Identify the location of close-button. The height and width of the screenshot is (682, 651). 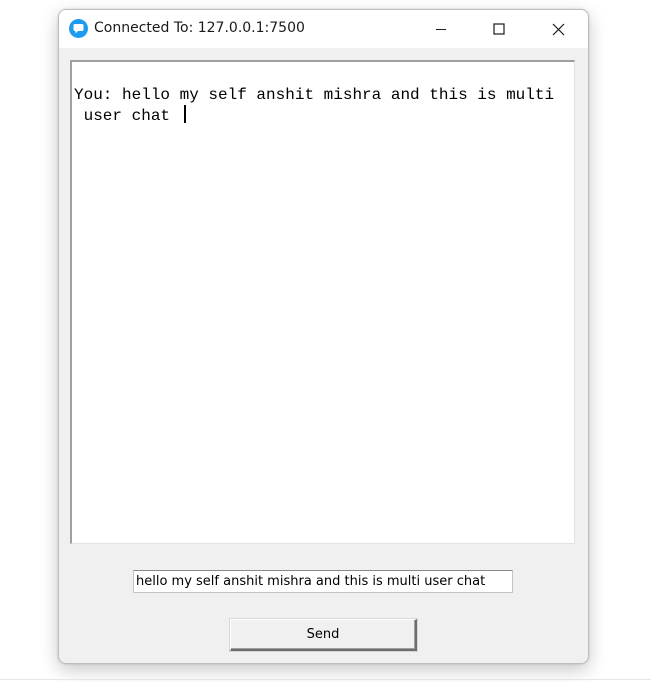
(558, 29).